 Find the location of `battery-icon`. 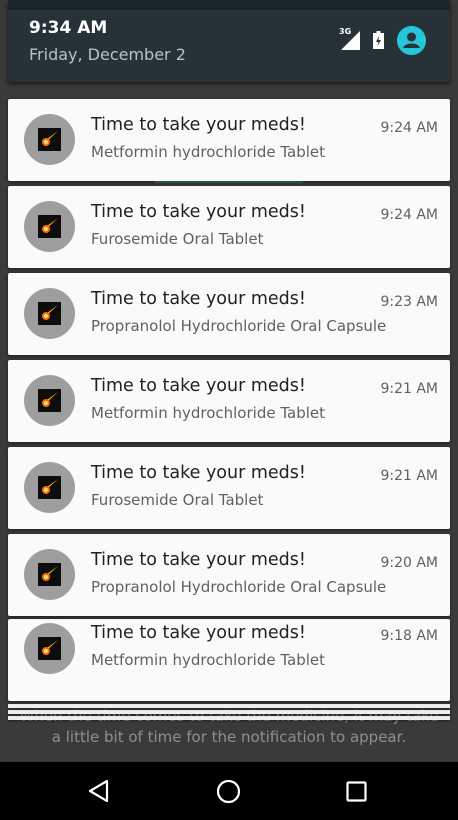

battery-icon is located at coordinates (378, 40).